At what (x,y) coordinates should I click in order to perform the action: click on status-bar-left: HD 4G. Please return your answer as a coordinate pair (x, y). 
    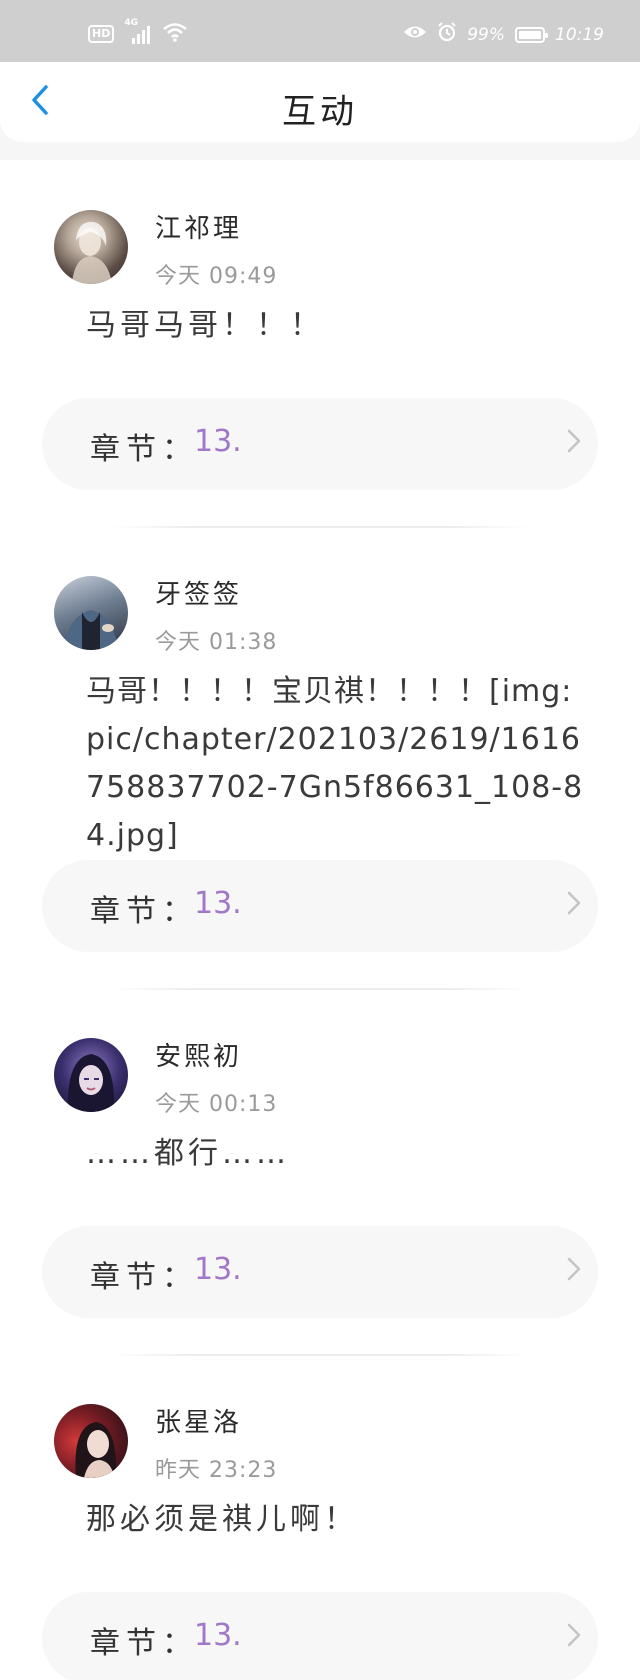
    Looking at the image, I should click on (138, 32).